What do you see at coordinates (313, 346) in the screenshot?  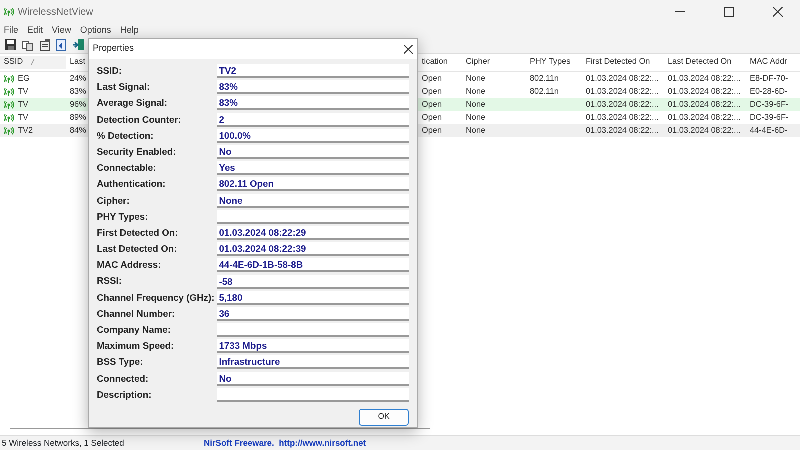 I see `value-field: 1733 Mbps` at bounding box center [313, 346].